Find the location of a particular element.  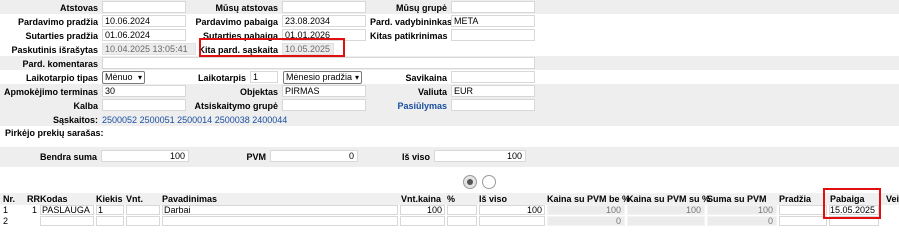

cell-suma-su-pvm: 100 is located at coordinates (742, 210).